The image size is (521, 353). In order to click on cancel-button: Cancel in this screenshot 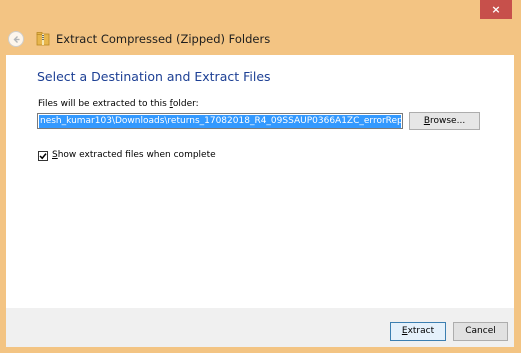, I will do `click(480, 331)`.